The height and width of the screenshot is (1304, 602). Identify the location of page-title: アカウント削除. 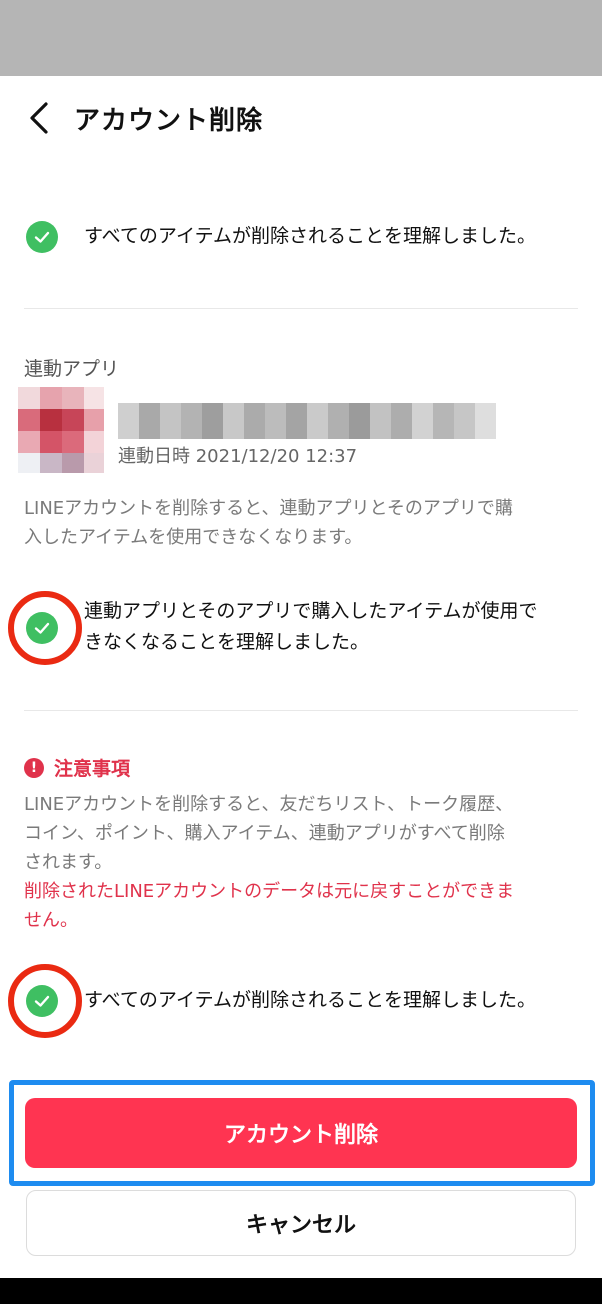
(169, 121).